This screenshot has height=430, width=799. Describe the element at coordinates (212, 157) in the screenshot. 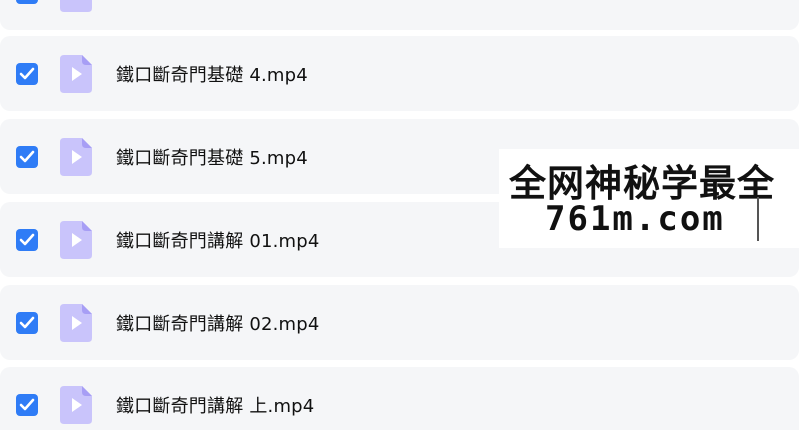

I see `file-name: 鐵口斷奇門基礎 5.mp4` at that location.